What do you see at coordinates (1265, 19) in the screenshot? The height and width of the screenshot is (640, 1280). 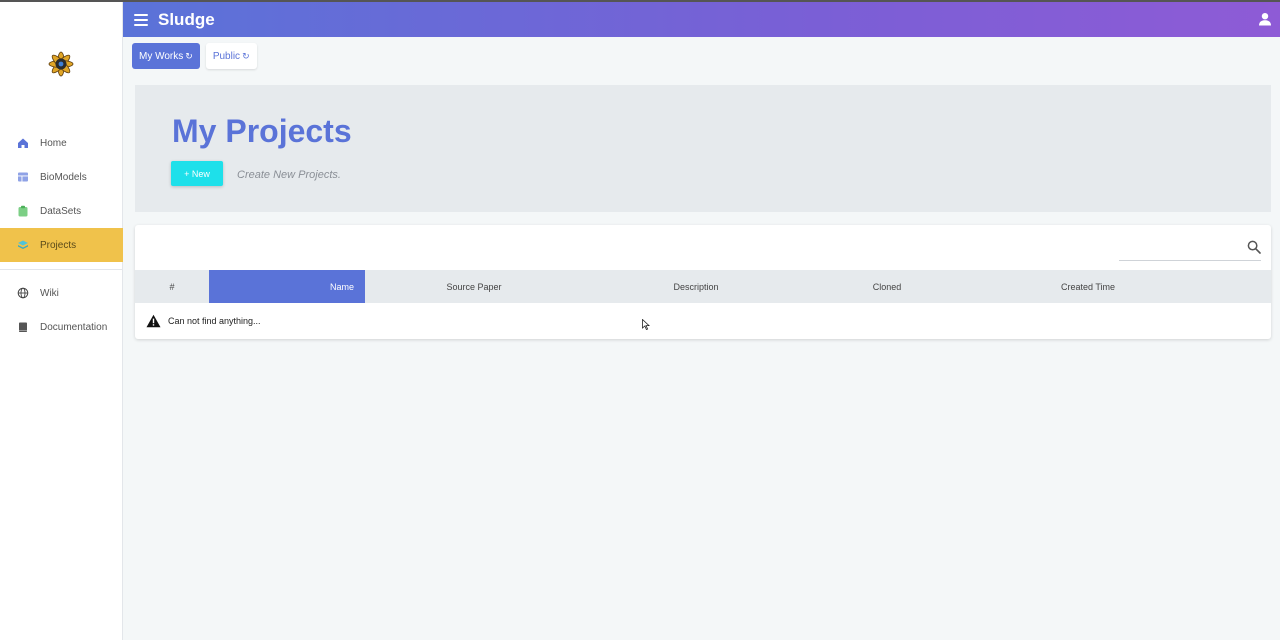 I see `user-icon` at bounding box center [1265, 19].